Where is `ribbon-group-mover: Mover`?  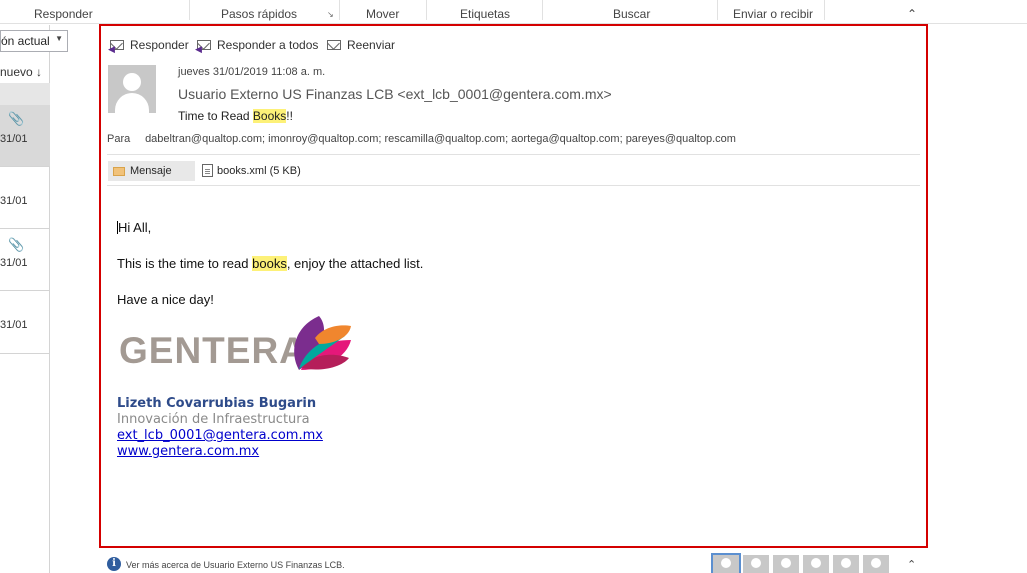
ribbon-group-mover: Mover is located at coordinates (383, 14).